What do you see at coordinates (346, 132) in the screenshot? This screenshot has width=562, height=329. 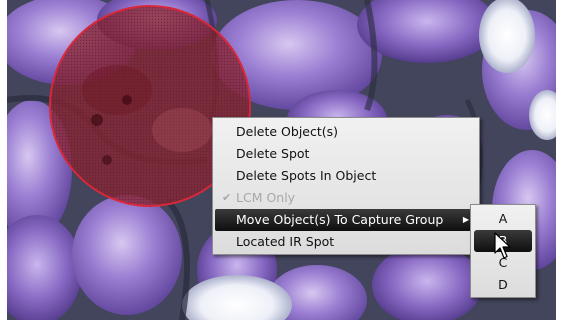 I see `menu-item-delete-objects: Delete Object(s)` at bounding box center [346, 132].